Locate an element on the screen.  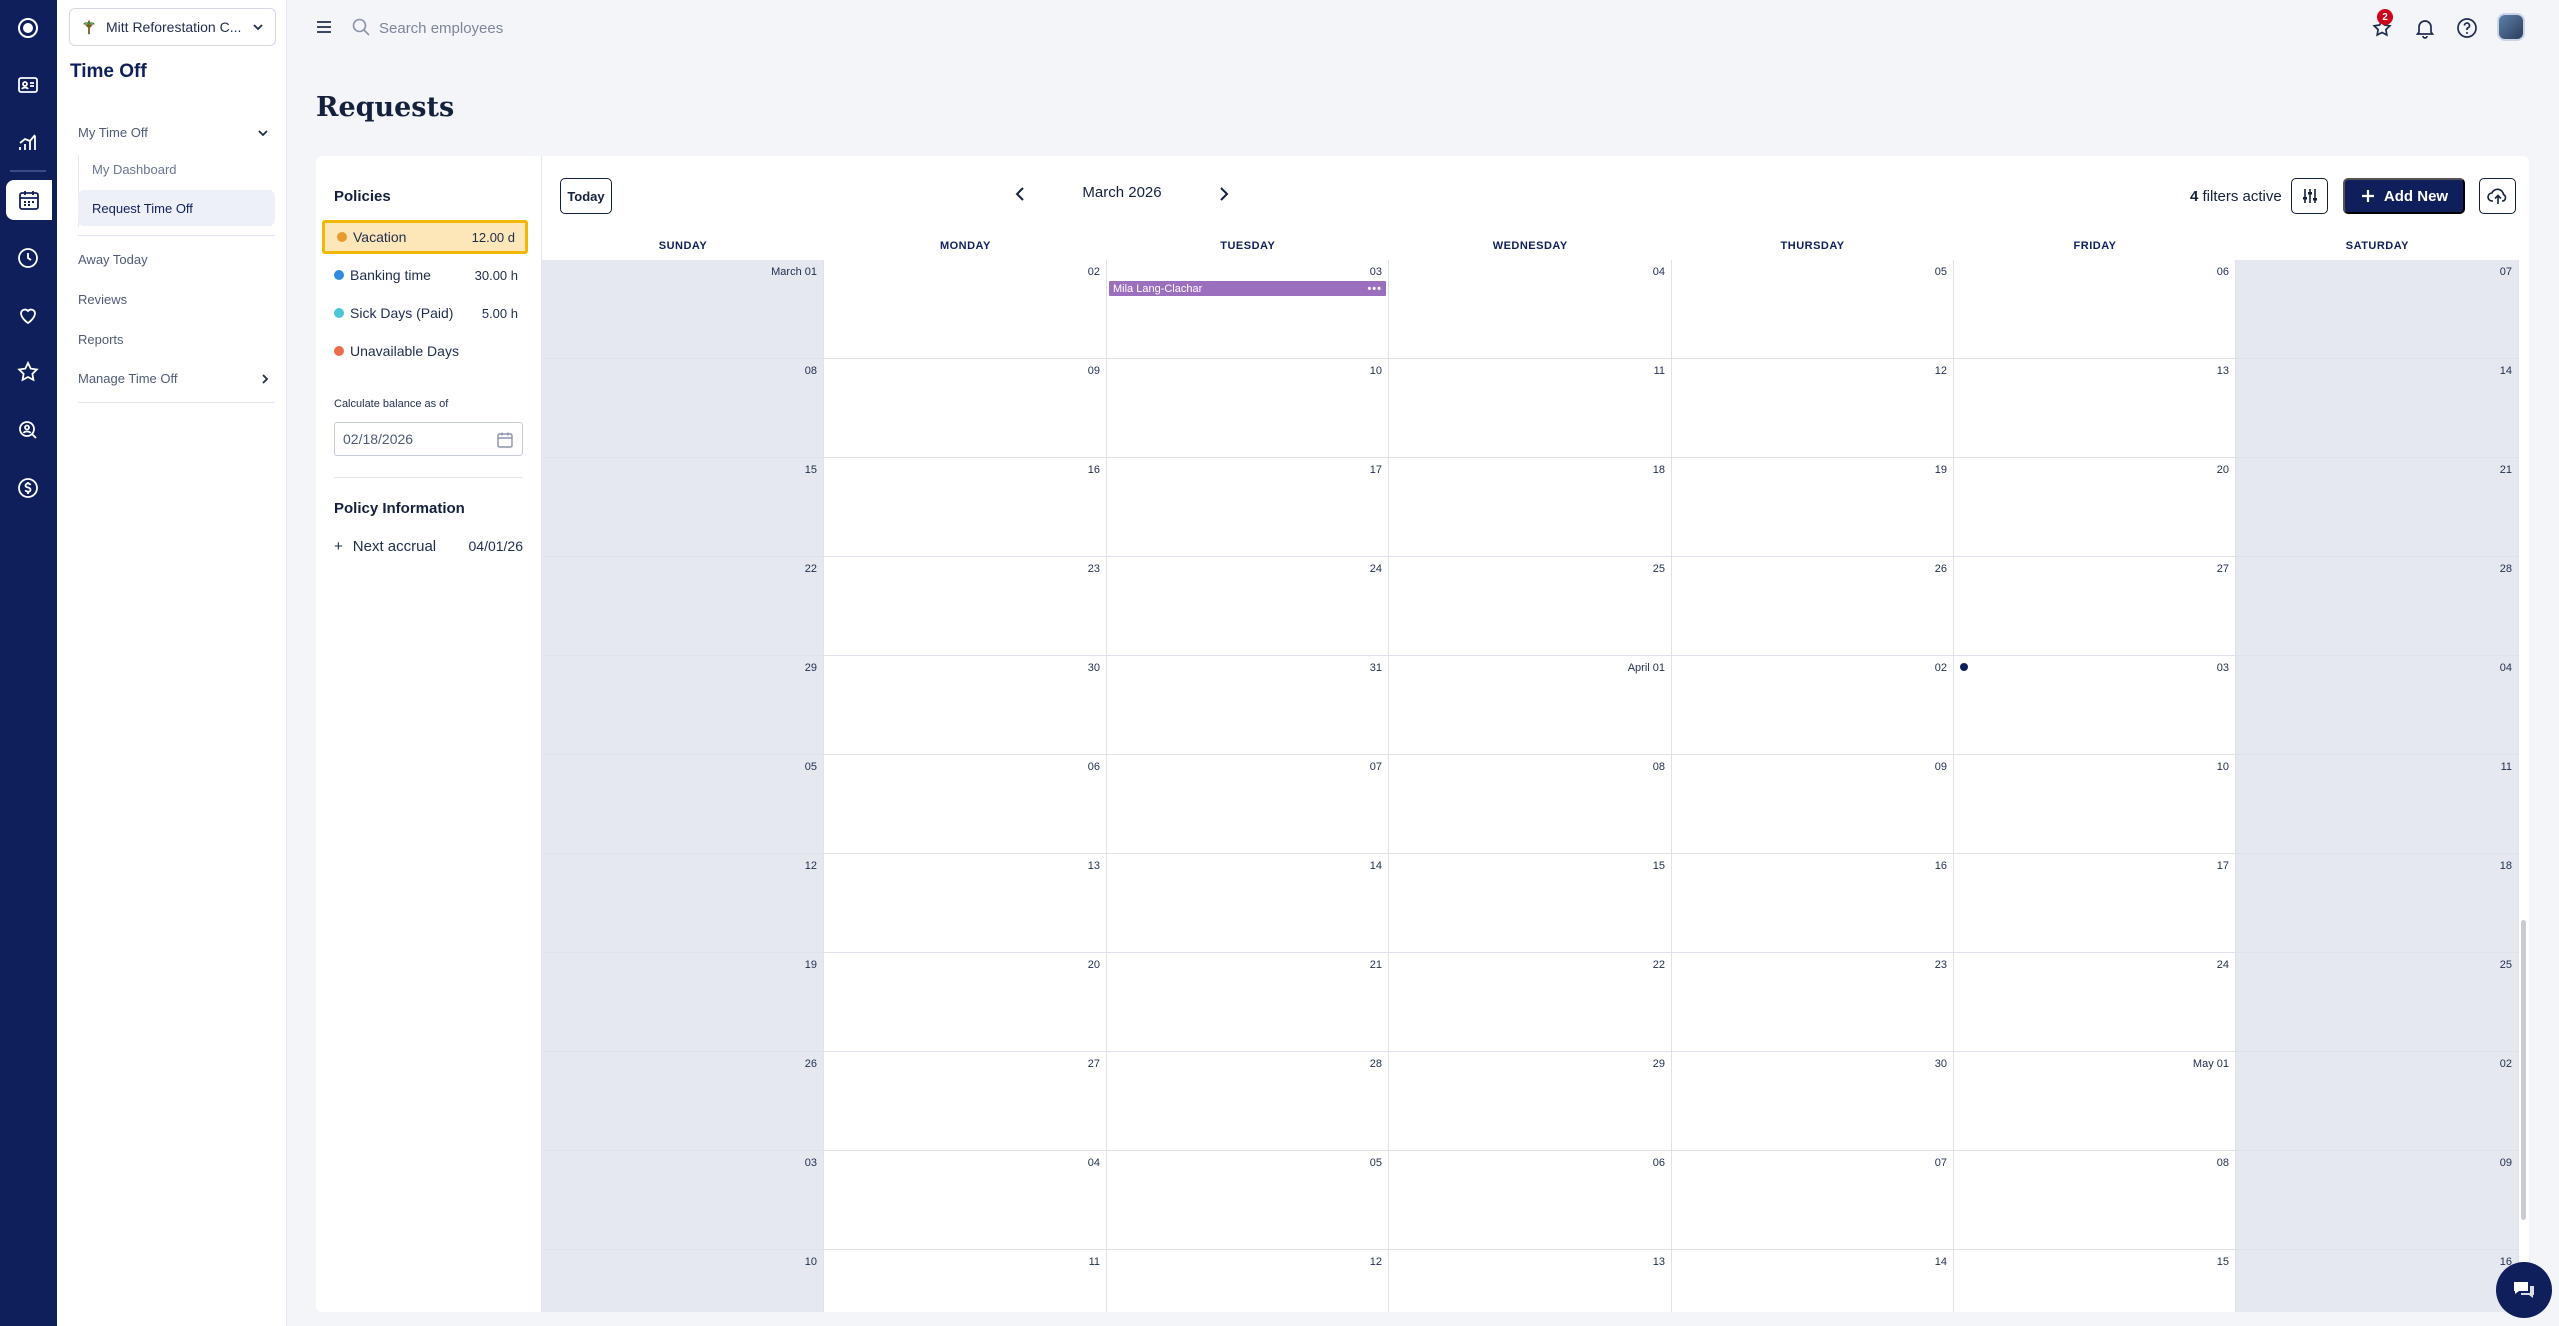
filter-button is located at coordinates (2309, 196).